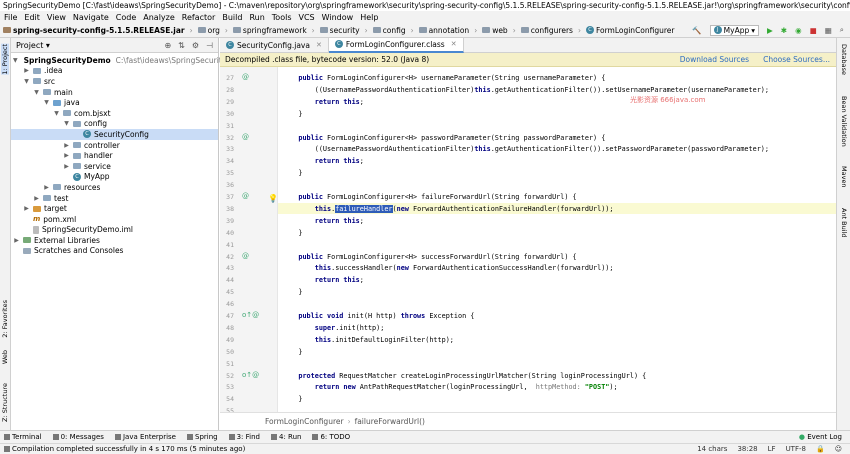 This screenshot has height=454, width=850. Describe the element at coordinates (546, 30) in the screenshot. I see `breadcrumb-item: configurers` at that location.